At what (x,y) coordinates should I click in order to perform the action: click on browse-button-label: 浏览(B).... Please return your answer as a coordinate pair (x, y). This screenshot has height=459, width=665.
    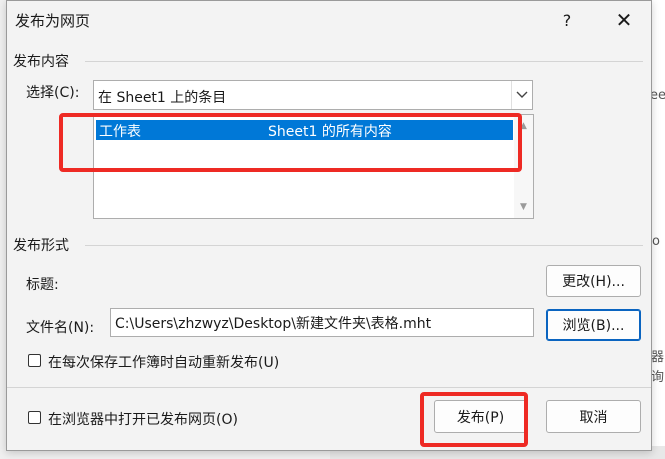
    Looking at the image, I should click on (593, 326).